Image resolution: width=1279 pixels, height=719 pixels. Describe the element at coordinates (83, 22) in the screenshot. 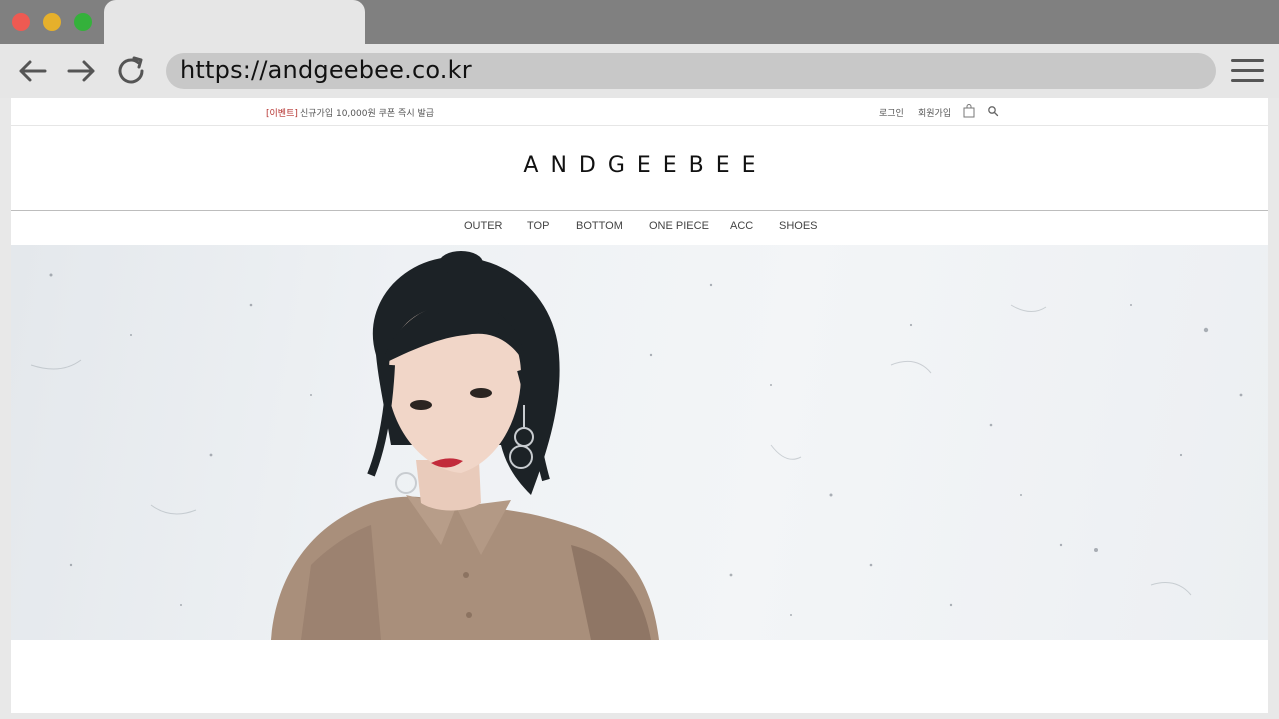

I see `maximize-window-button` at that location.